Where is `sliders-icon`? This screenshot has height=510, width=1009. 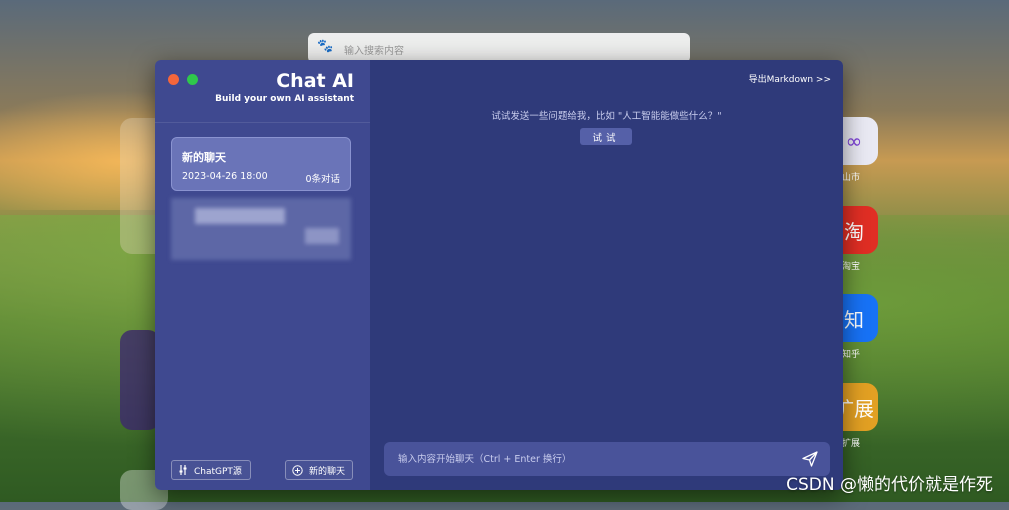
sliders-icon is located at coordinates (183, 470).